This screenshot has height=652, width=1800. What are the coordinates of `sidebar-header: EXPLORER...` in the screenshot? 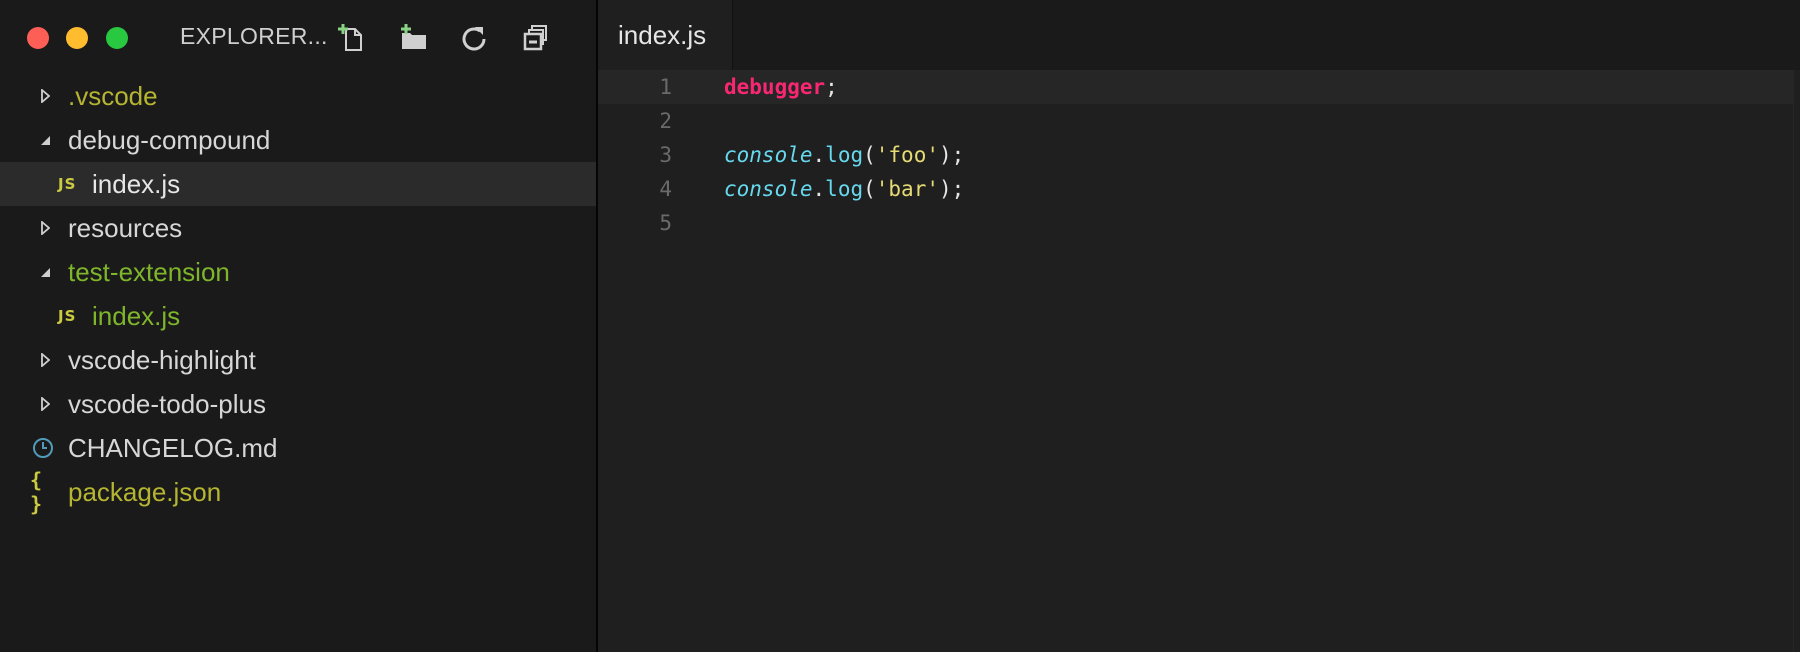 It's located at (298, 37).